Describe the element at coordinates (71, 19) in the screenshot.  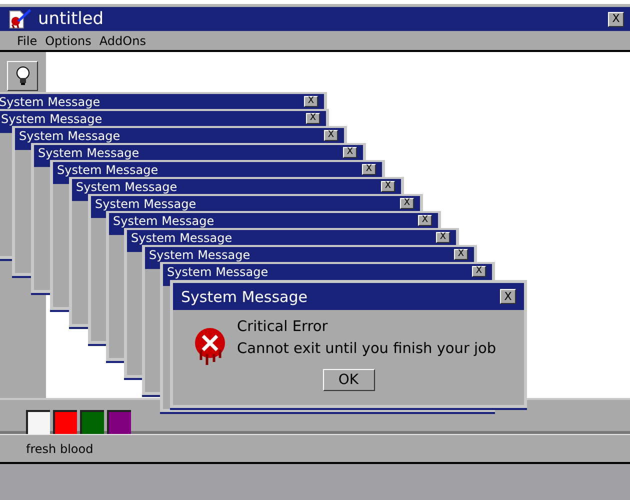
I see `window-title: untitled` at that location.